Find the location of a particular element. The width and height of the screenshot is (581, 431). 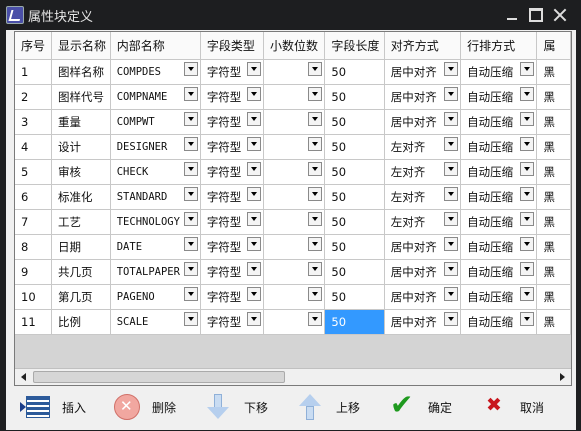

horizontal-scrollbar is located at coordinates (293, 376).